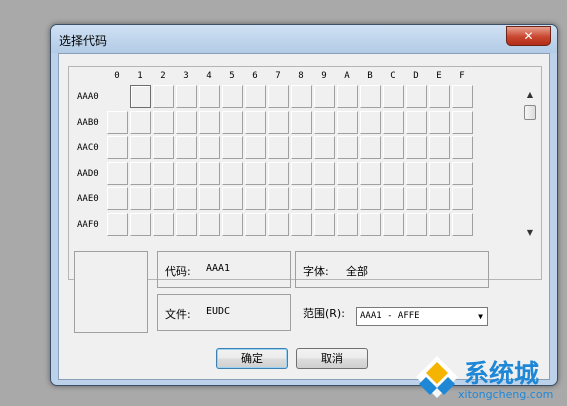 This screenshot has width=567, height=406. Describe the element at coordinates (304, 39) in the screenshot. I see `title-bar: 选择代码 ✕` at that location.